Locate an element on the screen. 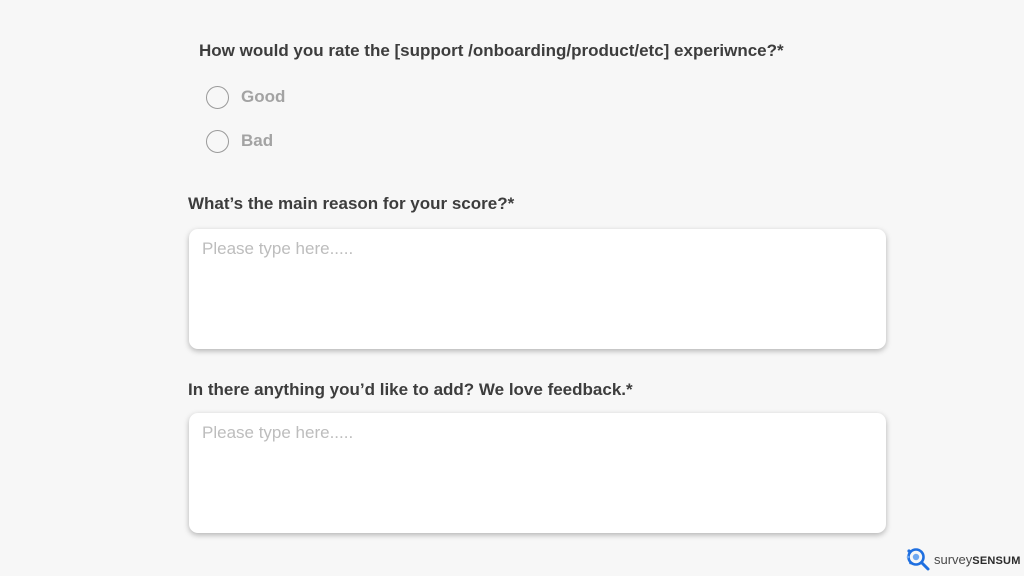 The height and width of the screenshot is (576, 1024). radio-button-bad is located at coordinates (217, 141).